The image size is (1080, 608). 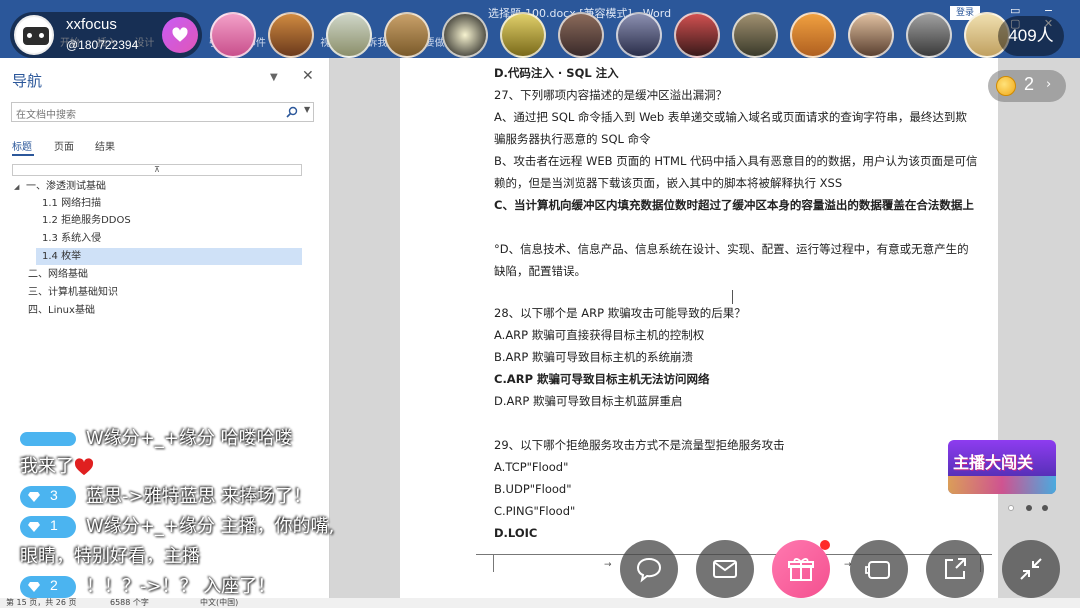 I want to click on mail-icon, so click(x=725, y=569).